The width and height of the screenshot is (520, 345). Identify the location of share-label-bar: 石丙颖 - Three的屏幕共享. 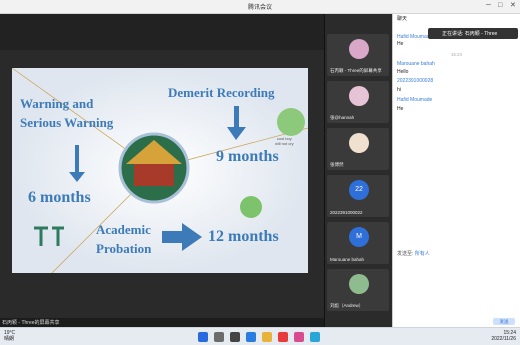
(162, 322).